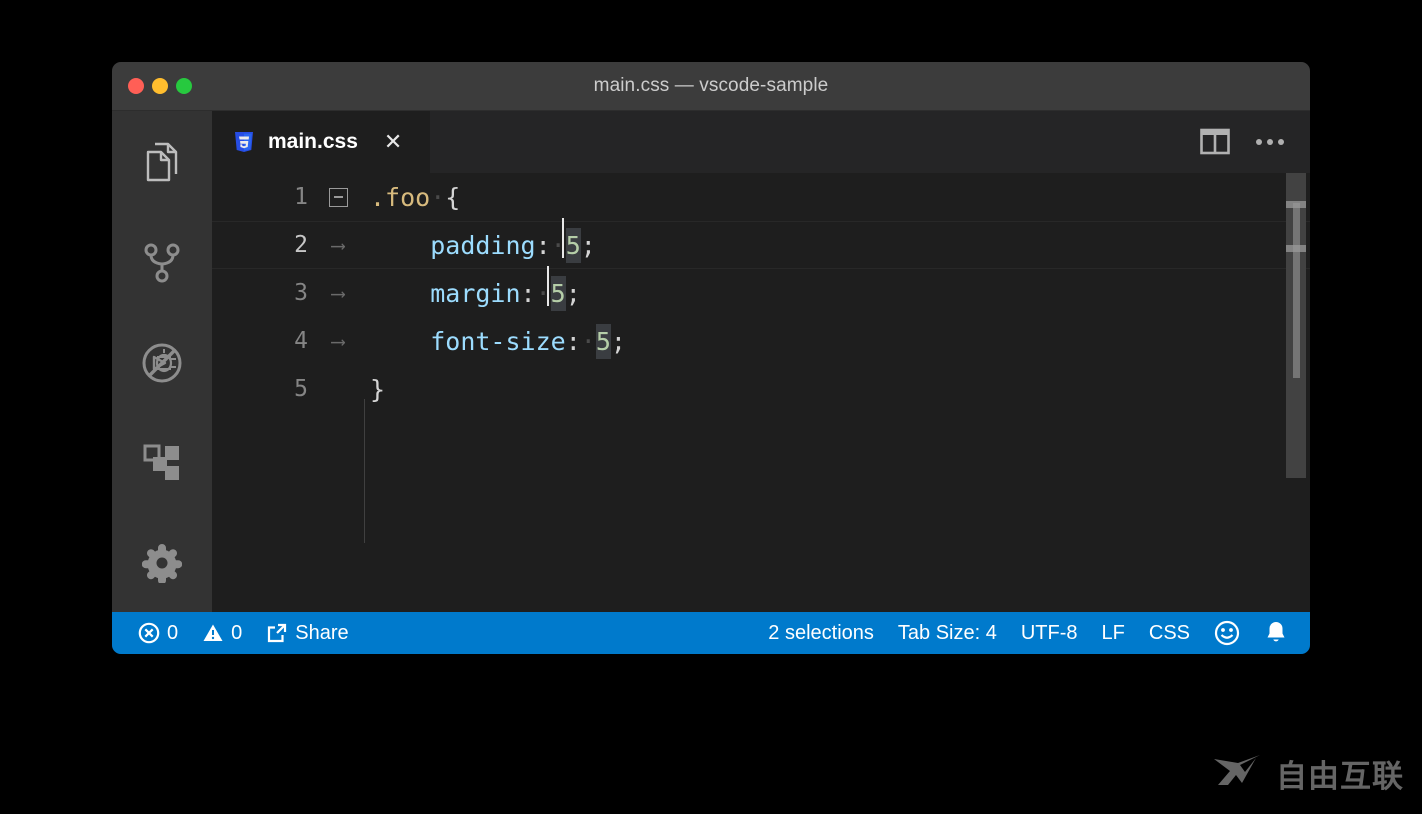 The image size is (1422, 814). I want to click on extensions-icon, so click(162, 463).